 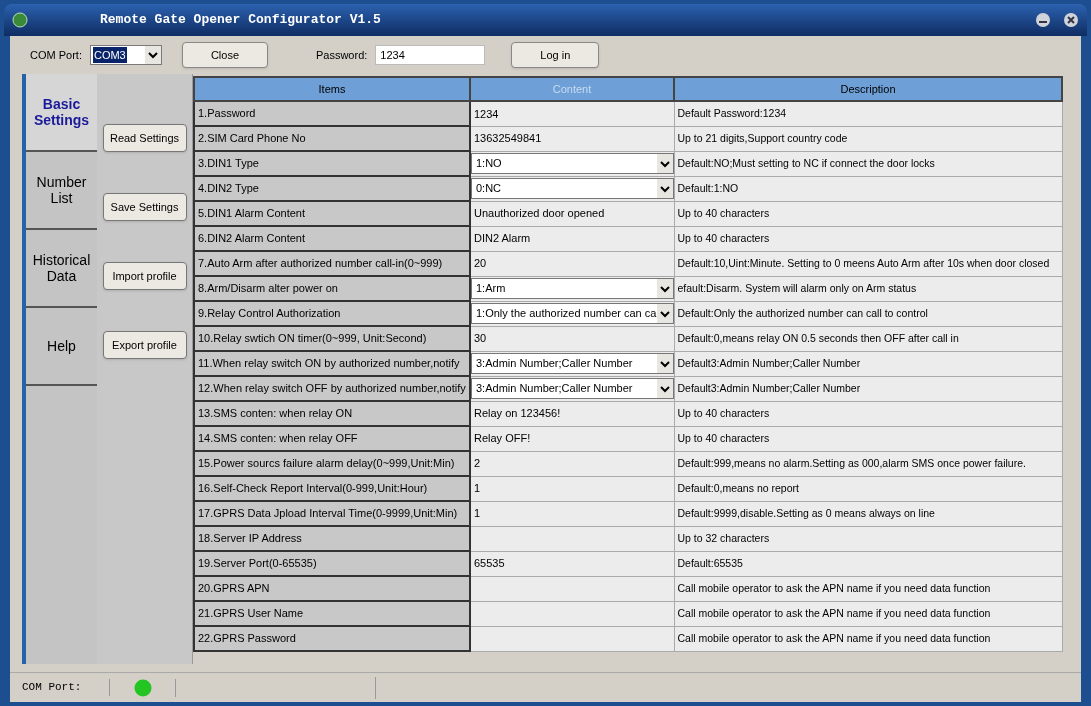 I want to click on login-button: Log in, so click(x=555, y=55).